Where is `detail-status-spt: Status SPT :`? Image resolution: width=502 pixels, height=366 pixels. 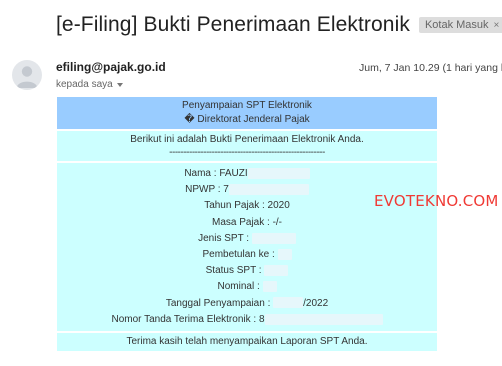 detail-status-spt: Status SPT : is located at coordinates (247, 271).